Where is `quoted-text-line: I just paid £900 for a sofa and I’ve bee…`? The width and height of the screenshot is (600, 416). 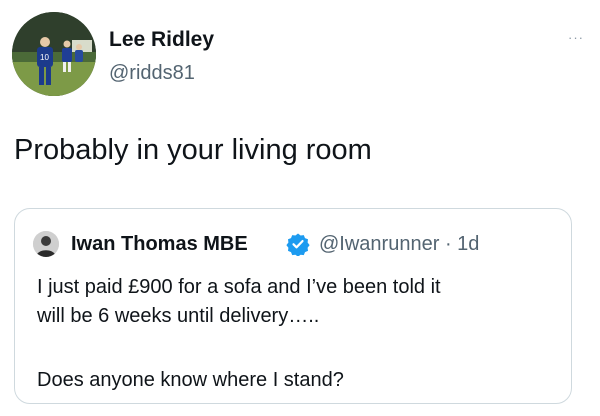
quoted-text-line: I just paid £900 for a sofa and I’ve bee… is located at coordinates (239, 287).